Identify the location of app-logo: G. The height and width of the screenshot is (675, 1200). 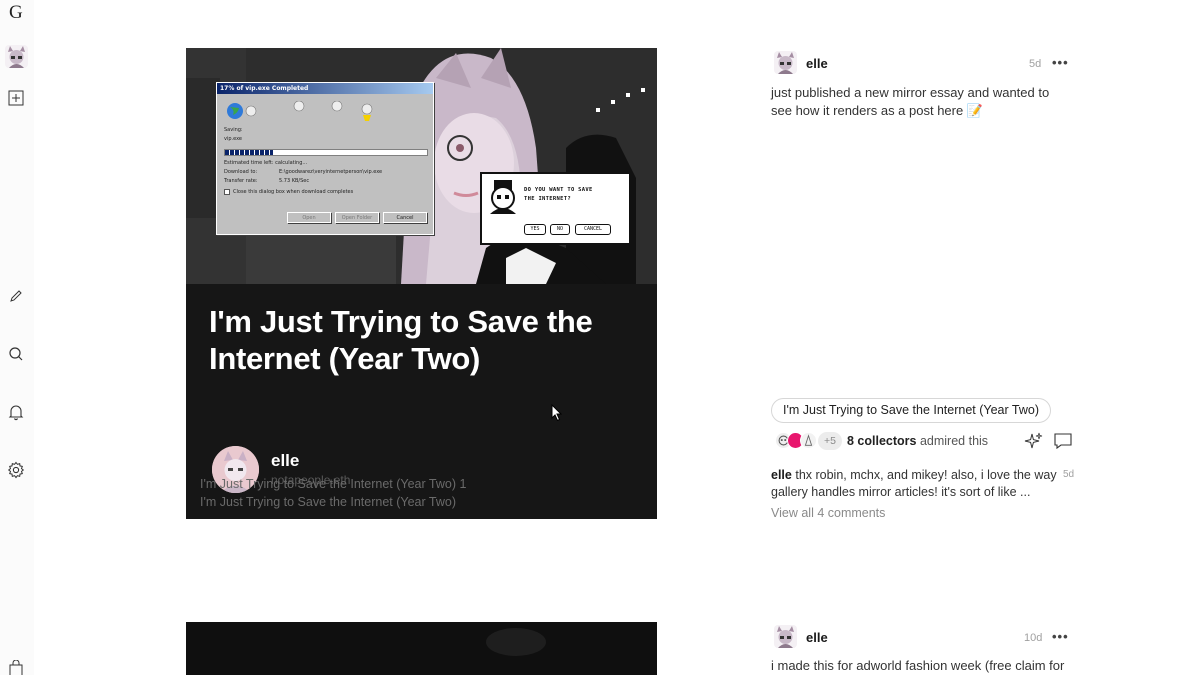
(16, 13).